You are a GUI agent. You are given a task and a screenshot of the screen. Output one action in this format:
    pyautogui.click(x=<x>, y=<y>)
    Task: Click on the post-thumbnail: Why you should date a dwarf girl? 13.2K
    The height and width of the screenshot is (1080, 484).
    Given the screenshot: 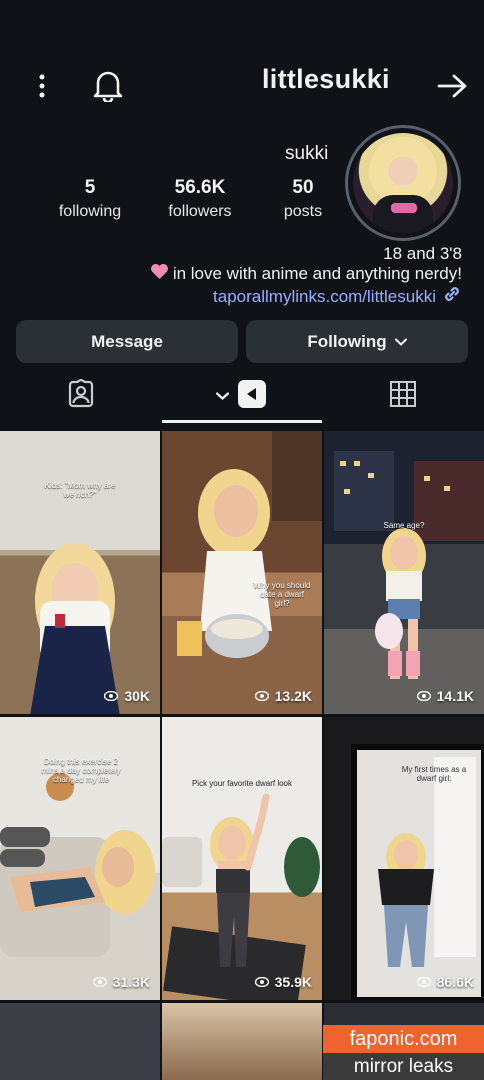 What is the action you would take?
    pyautogui.click(x=242, y=572)
    